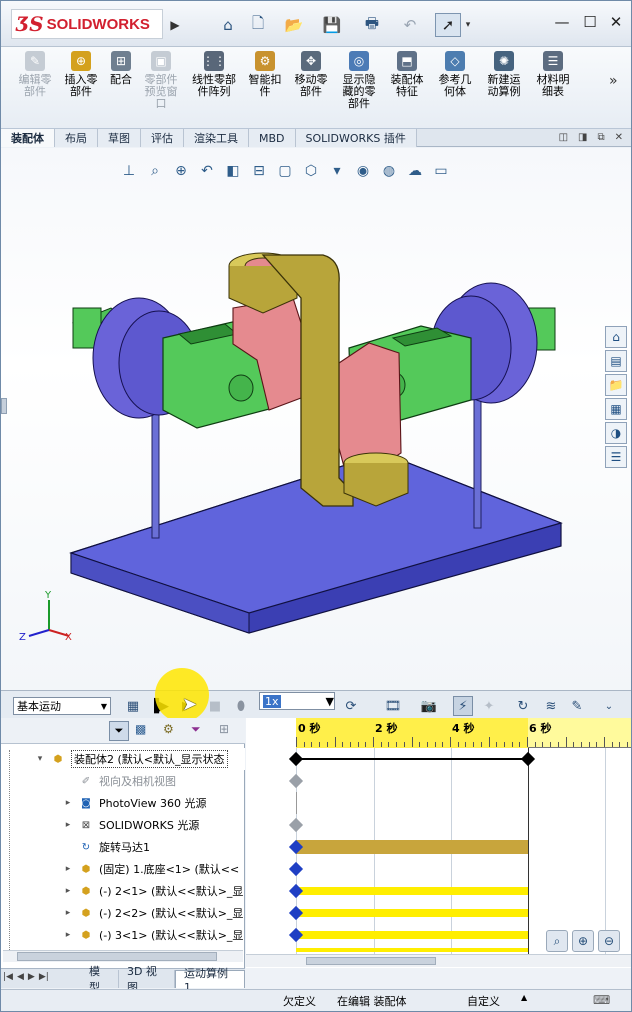 This screenshot has height=1012, width=632. Describe the element at coordinates (100, 979) in the screenshot. I see `tab-model: 模型` at that location.